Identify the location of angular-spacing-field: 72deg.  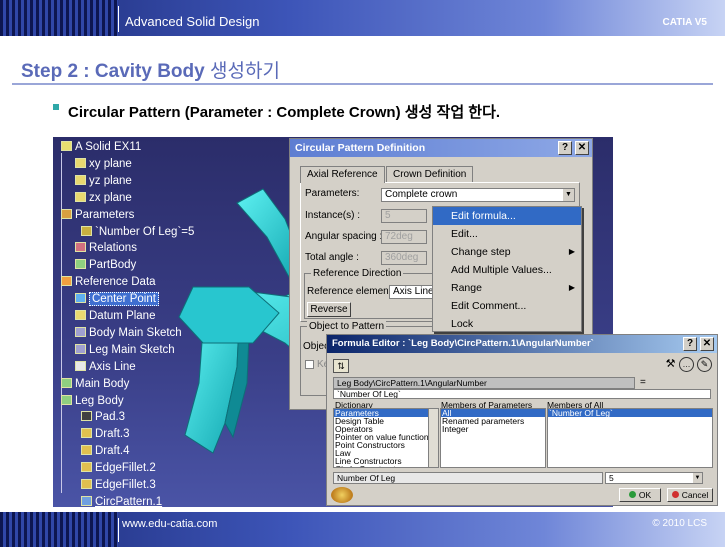
(404, 237).